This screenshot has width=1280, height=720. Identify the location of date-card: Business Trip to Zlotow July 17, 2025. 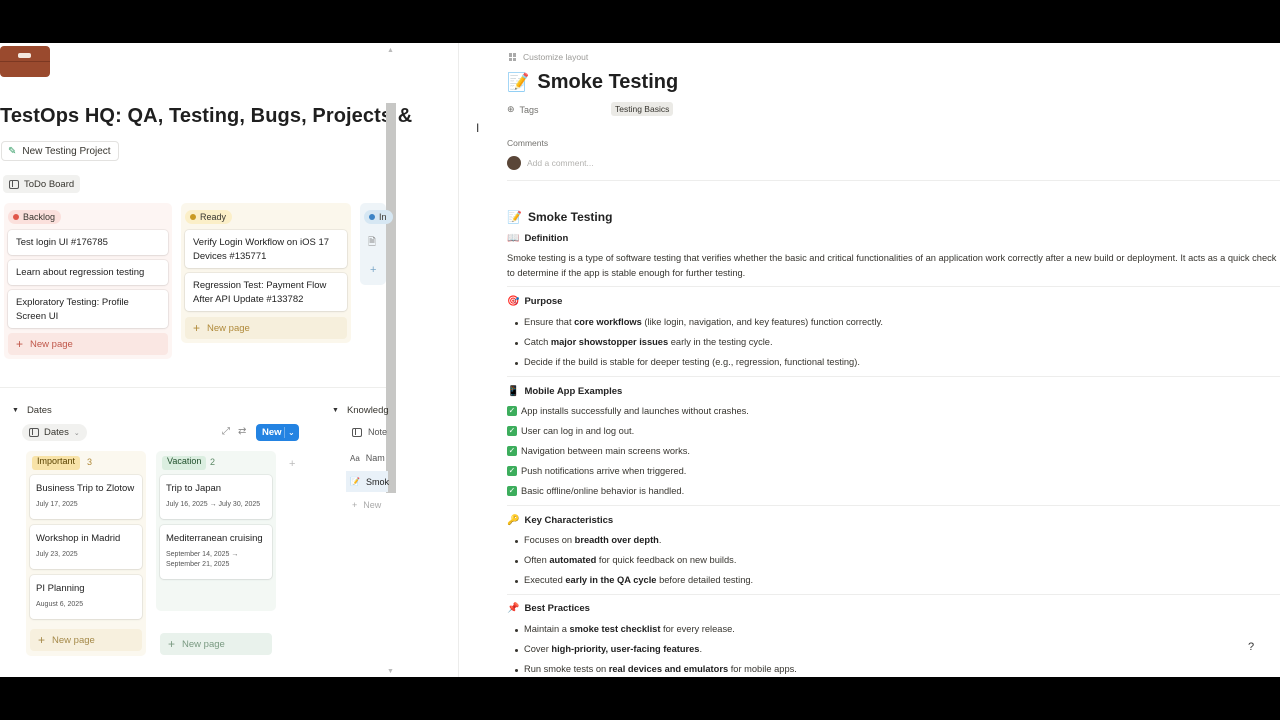
(86, 497).